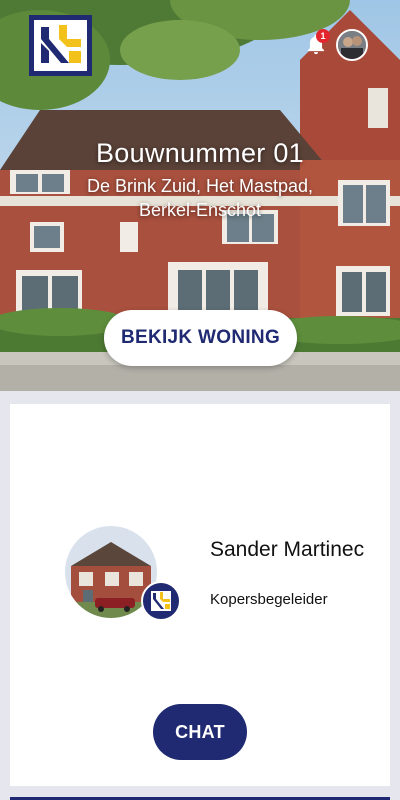  What do you see at coordinates (200, 732) in the screenshot?
I see `chat-button: CHAT` at bounding box center [200, 732].